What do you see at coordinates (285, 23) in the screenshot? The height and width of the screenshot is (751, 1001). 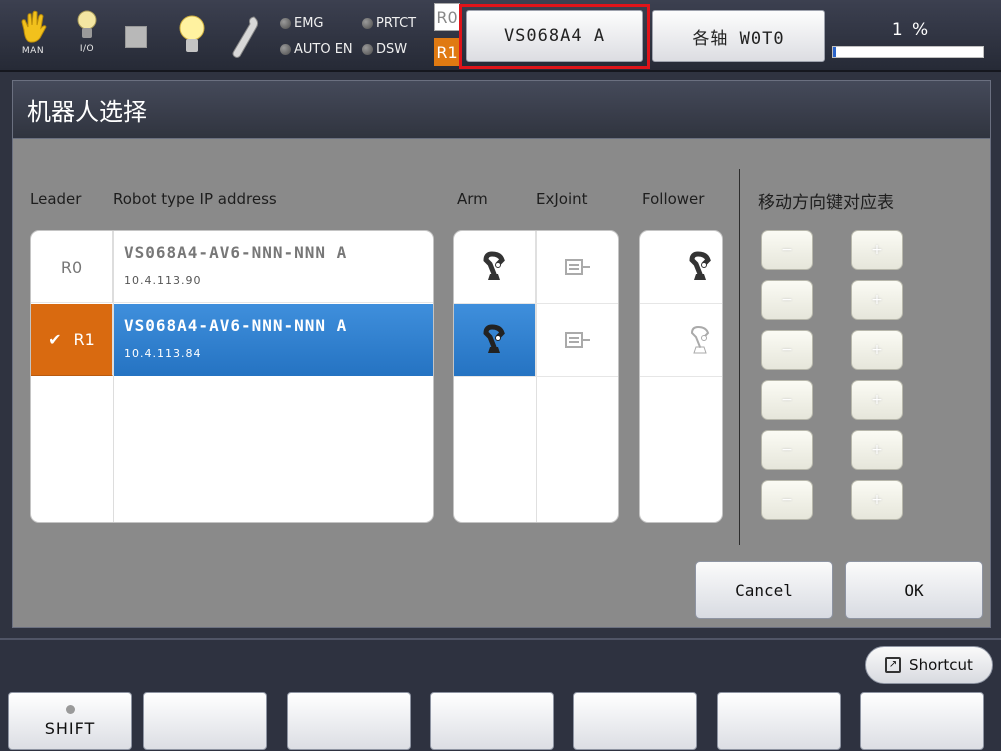 I see `emg-led` at bounding box center [285, 23].